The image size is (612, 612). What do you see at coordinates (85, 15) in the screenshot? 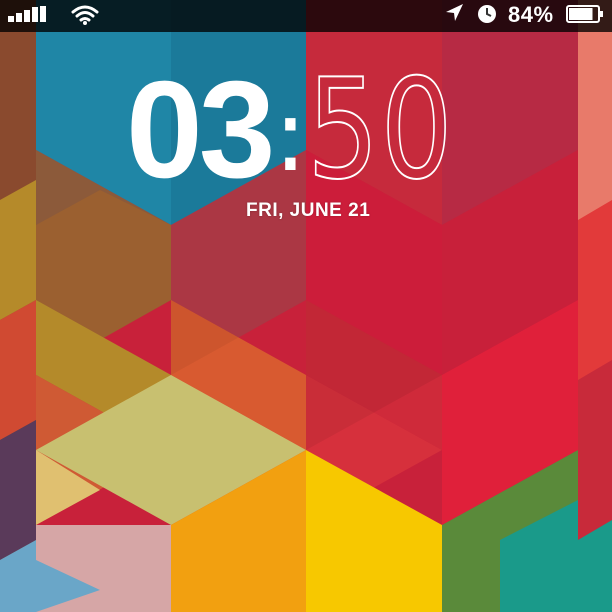
I see `wifi-icon` at bounding box center [85, 15].